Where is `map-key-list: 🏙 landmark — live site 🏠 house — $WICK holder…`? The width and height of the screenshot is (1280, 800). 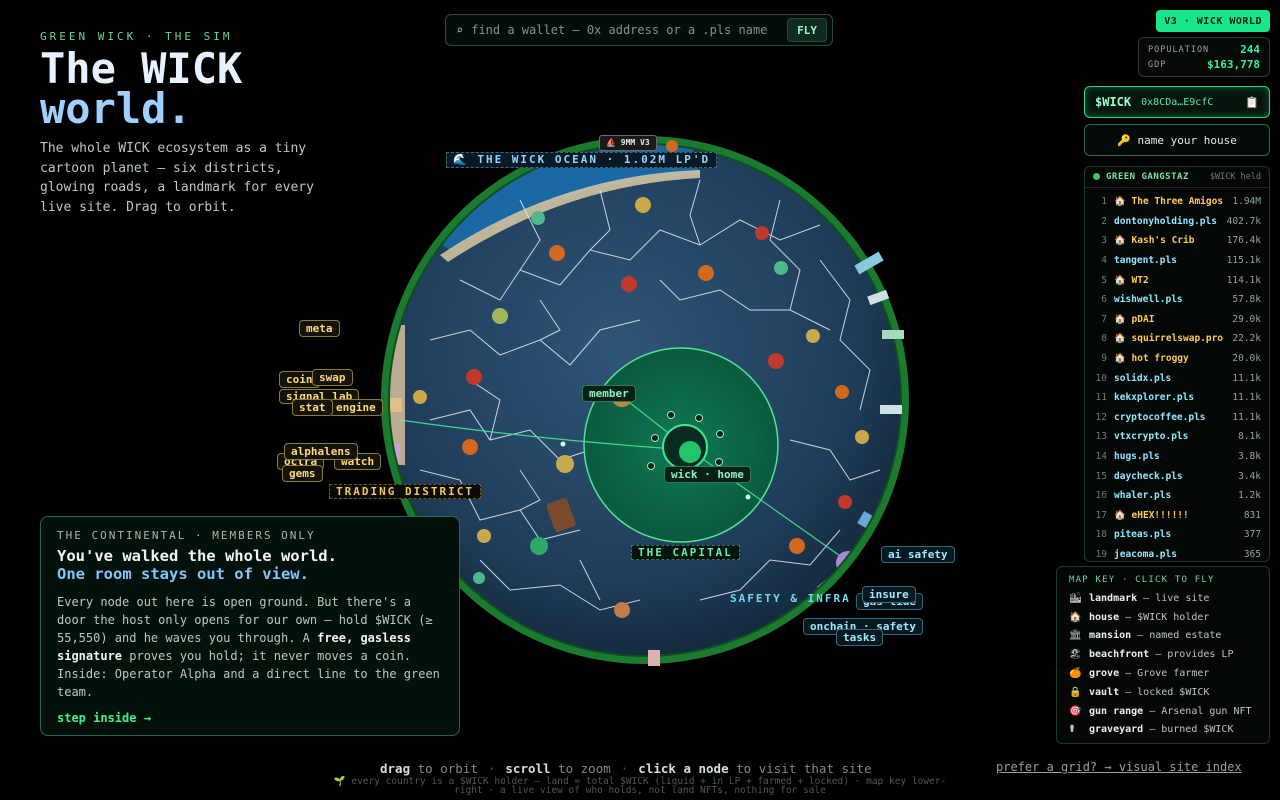 map-key-list: 🏙 landmark — live site 🏠 house — $WICK holder… is located at coordinates (1163, 664).